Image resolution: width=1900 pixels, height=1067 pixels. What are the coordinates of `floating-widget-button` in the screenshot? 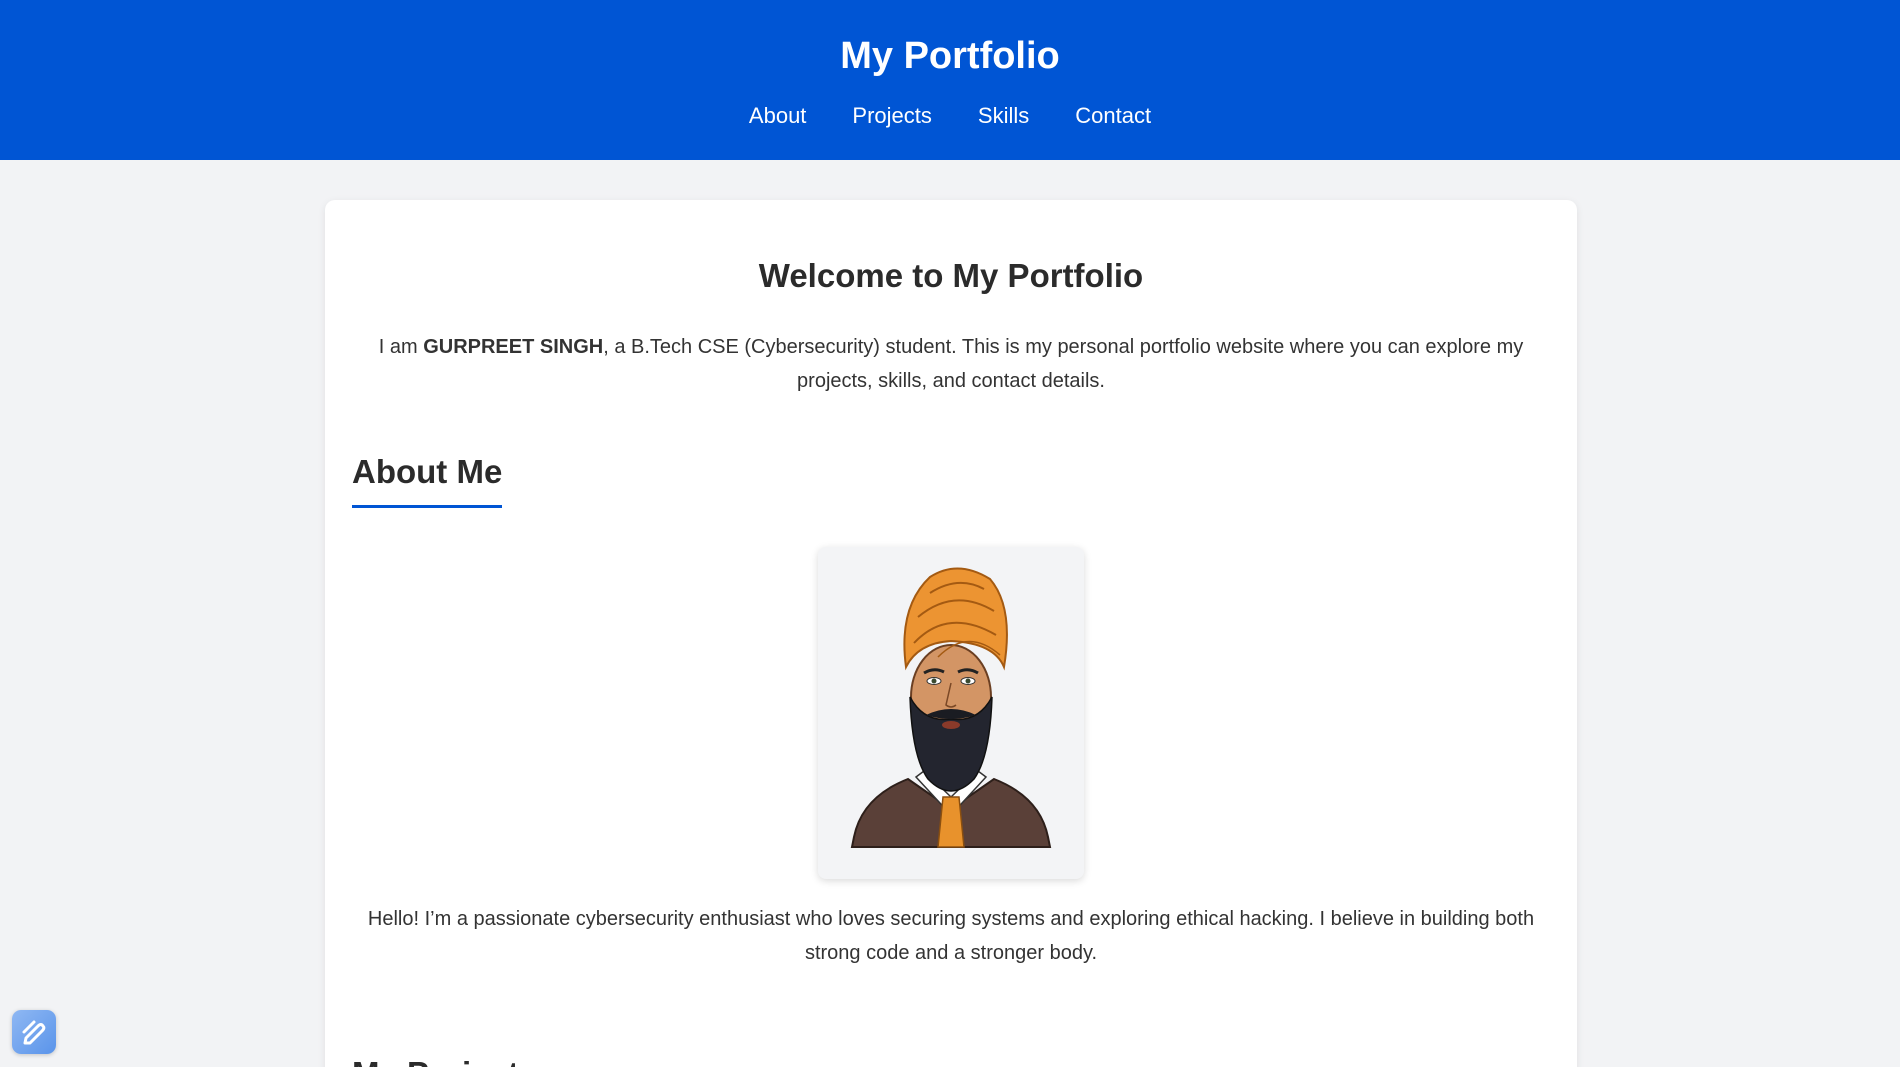 It's located at (34, 1032).